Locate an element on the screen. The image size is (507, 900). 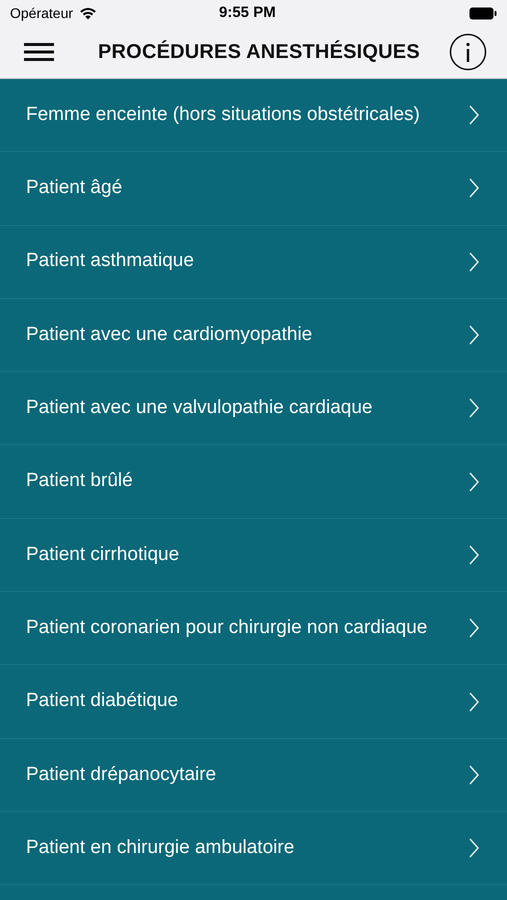
wifi-icon is located at coordinates (88, 13).